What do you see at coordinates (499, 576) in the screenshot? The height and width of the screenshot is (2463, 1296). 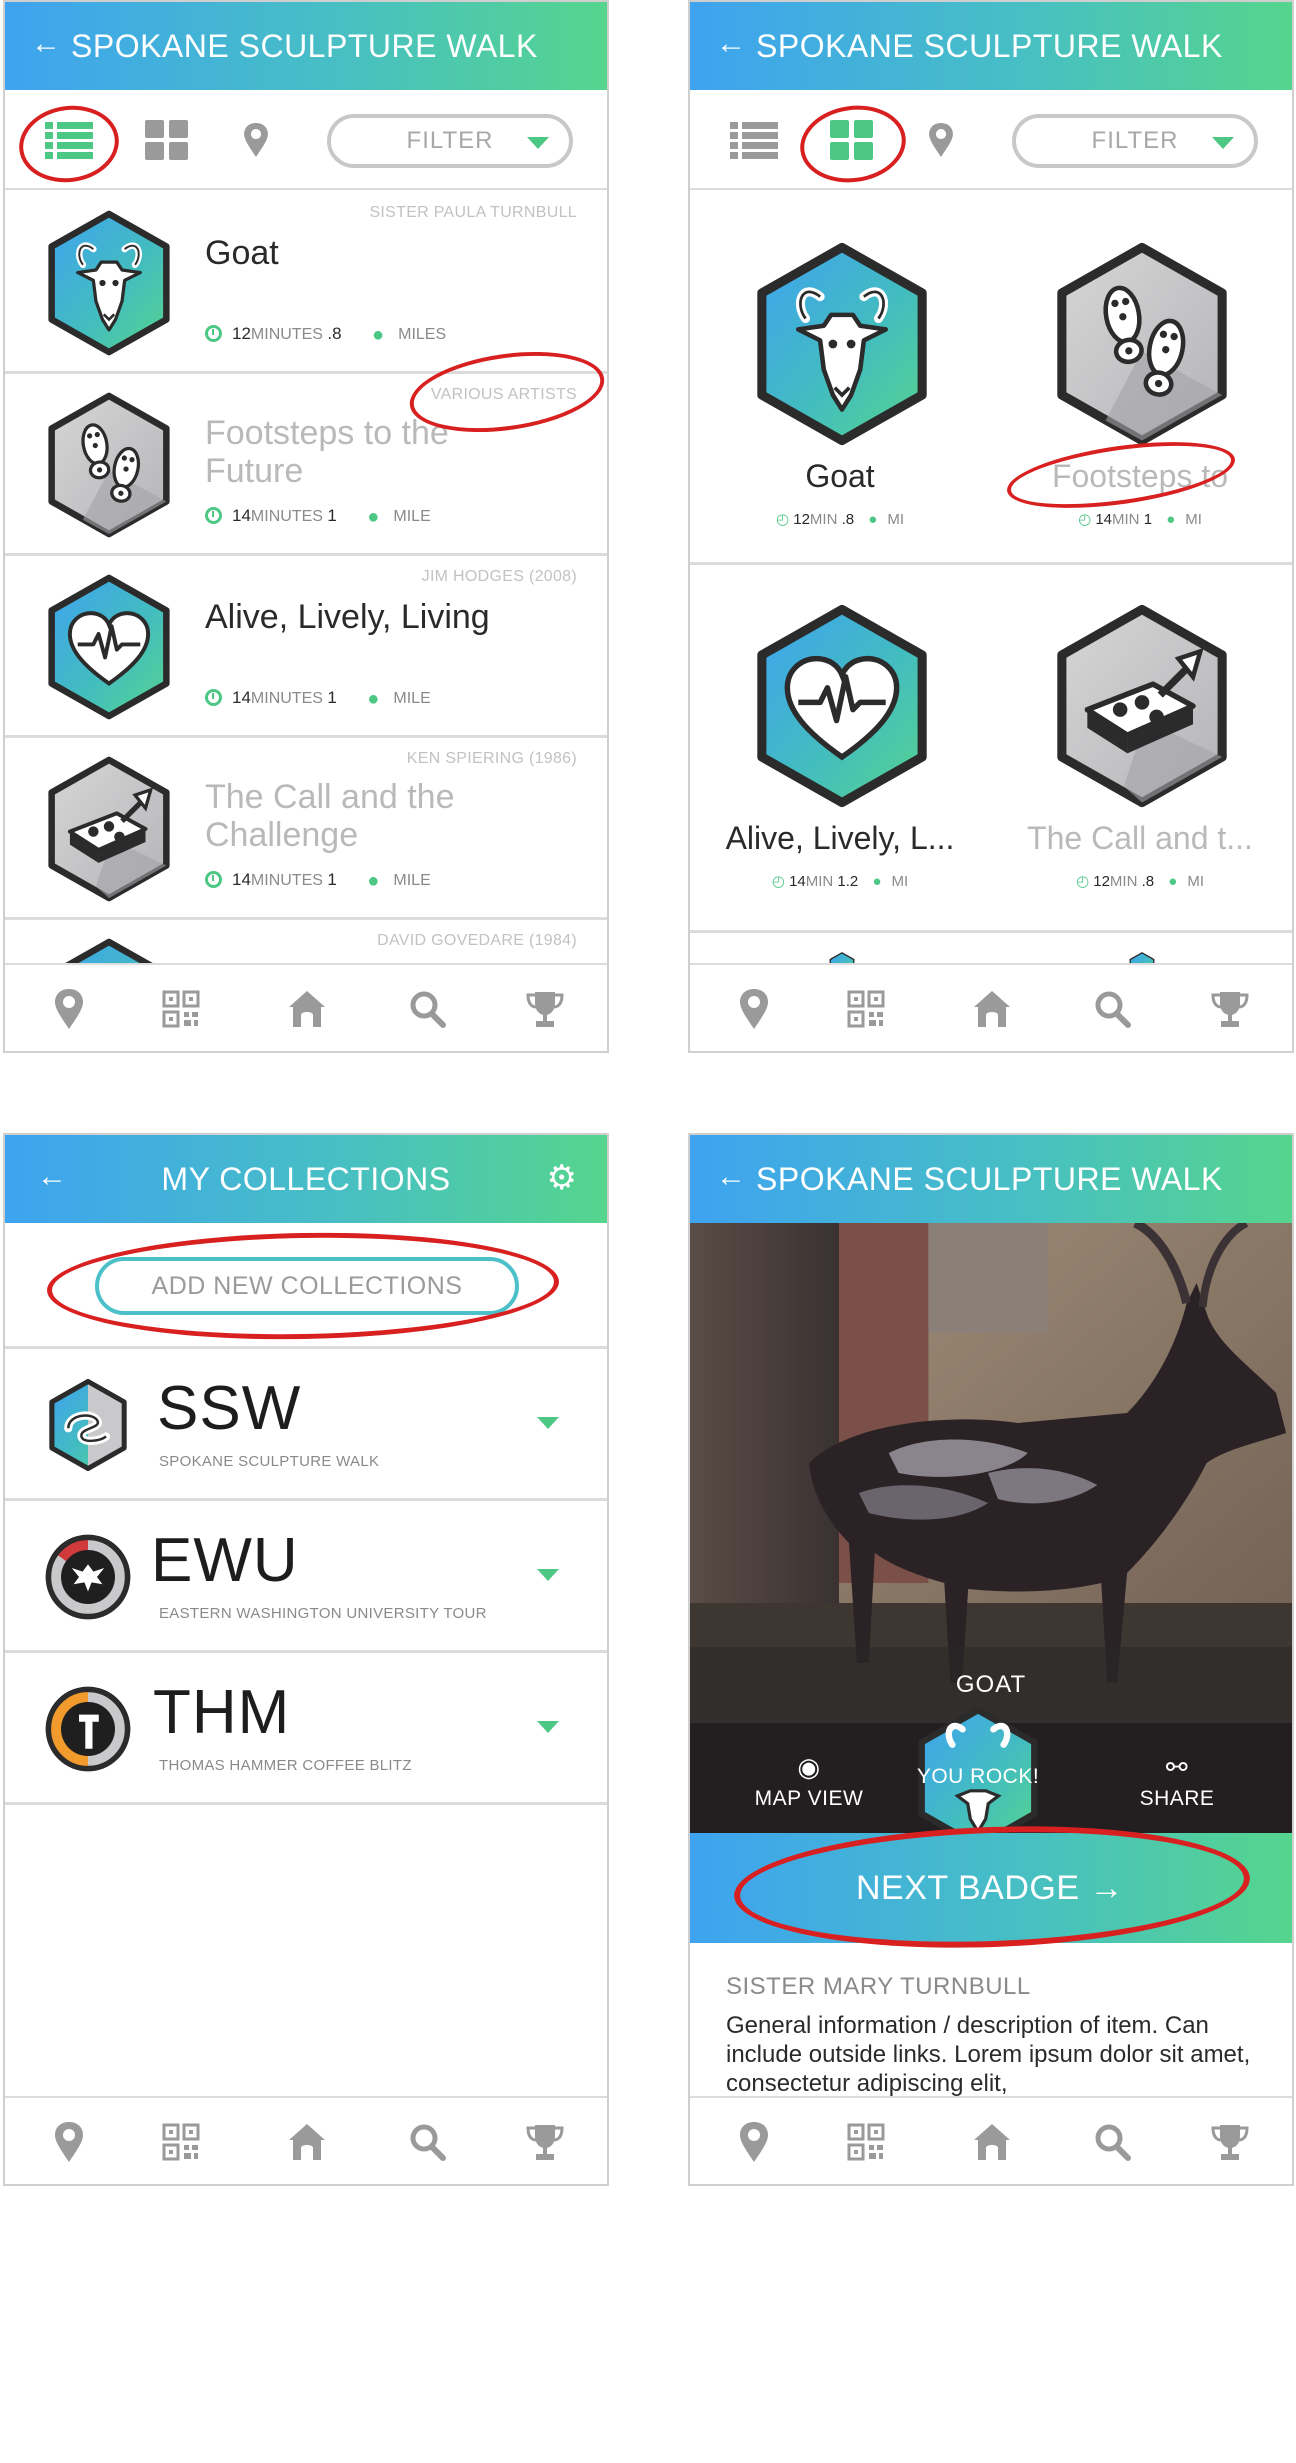 I see `artist-label: JIM HODGES (2008)` at bounding box center [499, 576].